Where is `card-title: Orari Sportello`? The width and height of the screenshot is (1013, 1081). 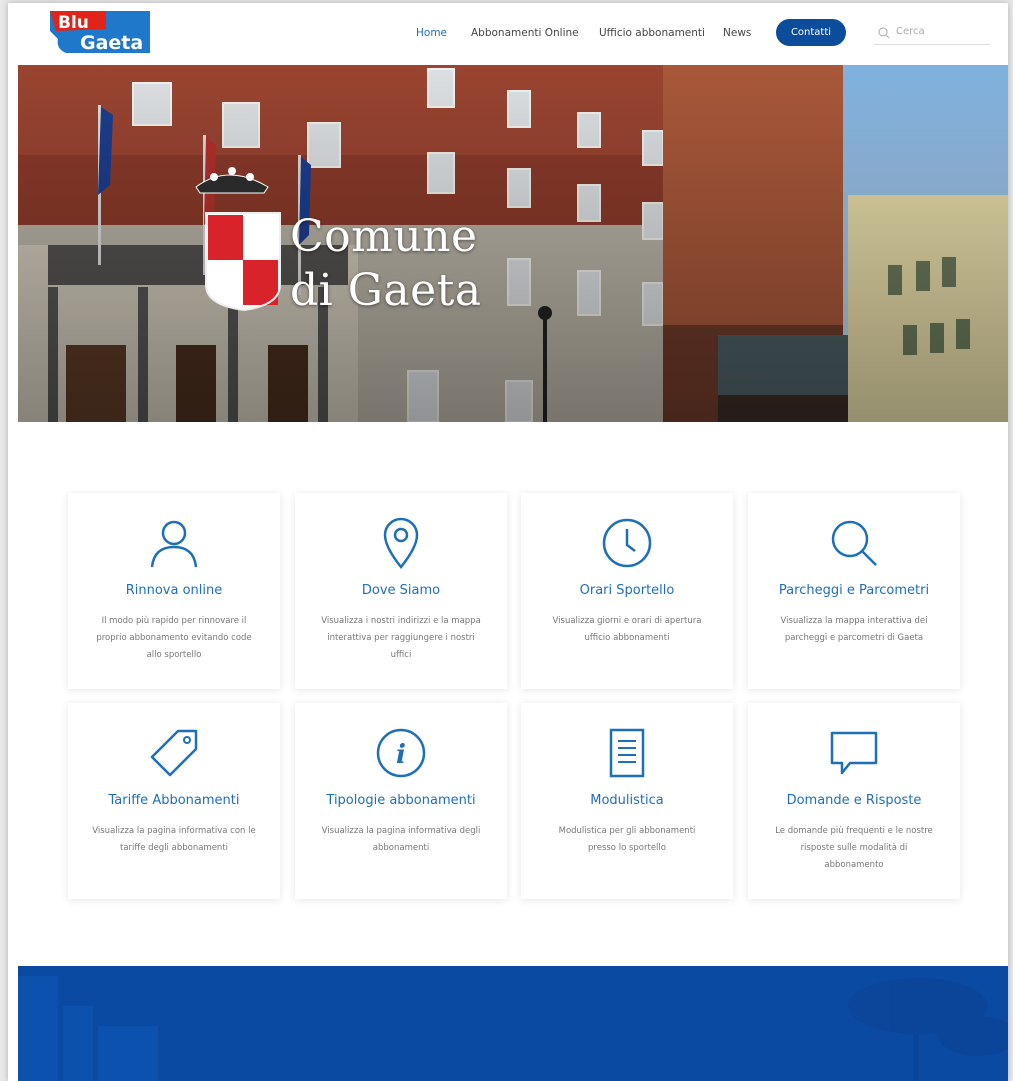
card-title: Orari Sportello is located at coordinates (627, 590).